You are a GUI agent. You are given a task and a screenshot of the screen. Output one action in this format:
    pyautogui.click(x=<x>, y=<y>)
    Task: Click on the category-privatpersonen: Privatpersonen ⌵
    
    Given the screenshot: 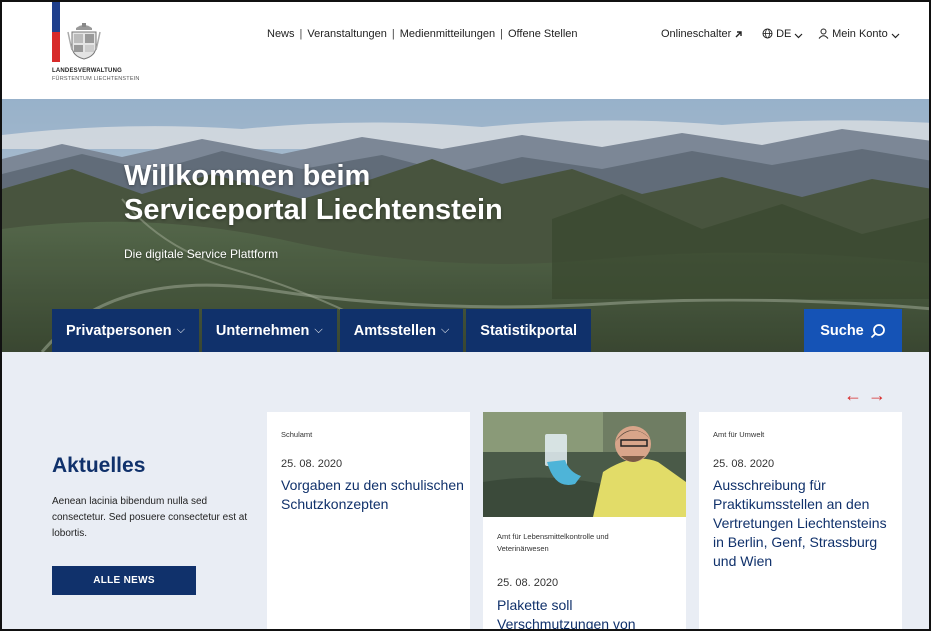 What is the action you would take?
    pyautogui.click(x=125, y=330)
    